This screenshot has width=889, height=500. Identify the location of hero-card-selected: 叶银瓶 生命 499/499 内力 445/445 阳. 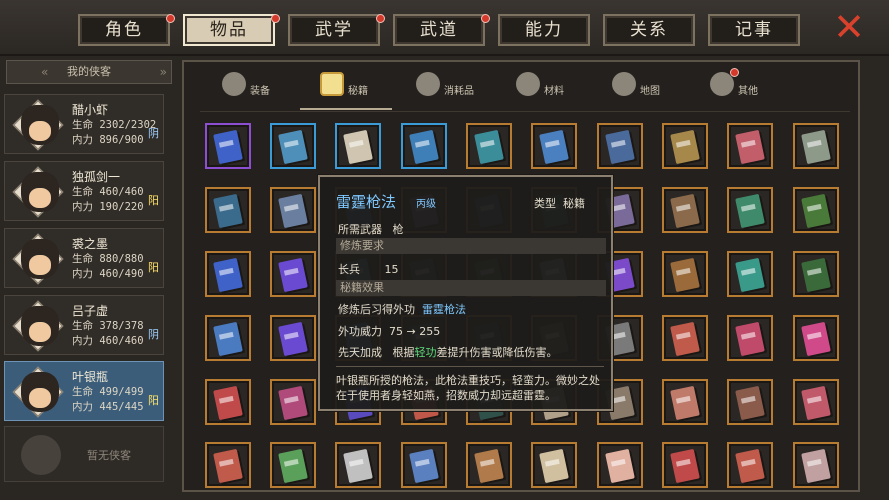
(84, 391).